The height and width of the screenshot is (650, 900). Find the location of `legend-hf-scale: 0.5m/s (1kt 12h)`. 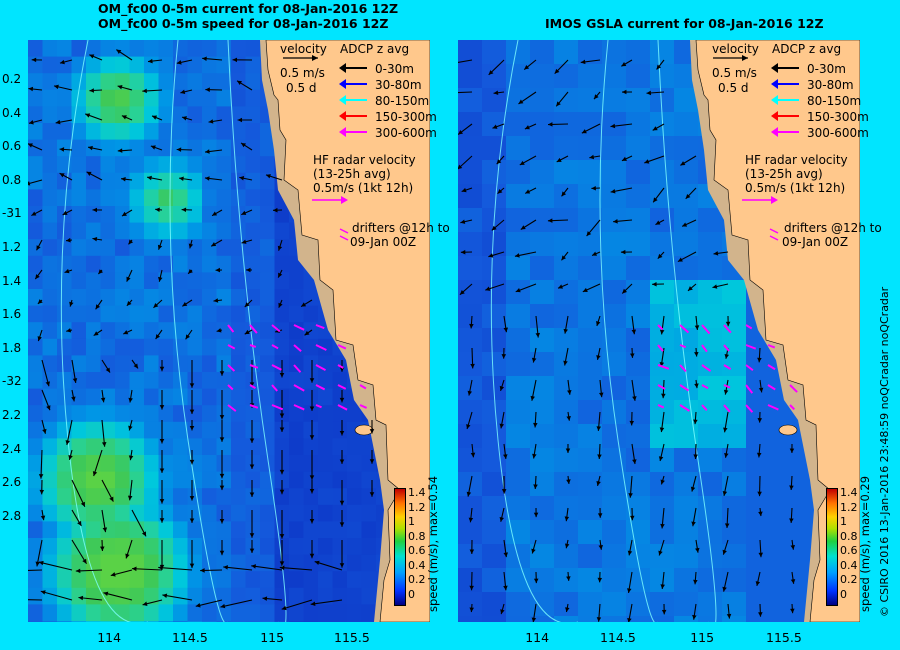

legend-hf-scale: 0.5m/s (1kt 12h) is located at coordinates (363, 188).